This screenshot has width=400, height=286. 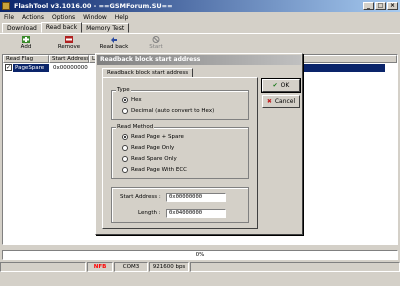 What do you see at coordinates (156, 39) in the screenshot?
I see `start-icon` at bounding box center [156, 39].